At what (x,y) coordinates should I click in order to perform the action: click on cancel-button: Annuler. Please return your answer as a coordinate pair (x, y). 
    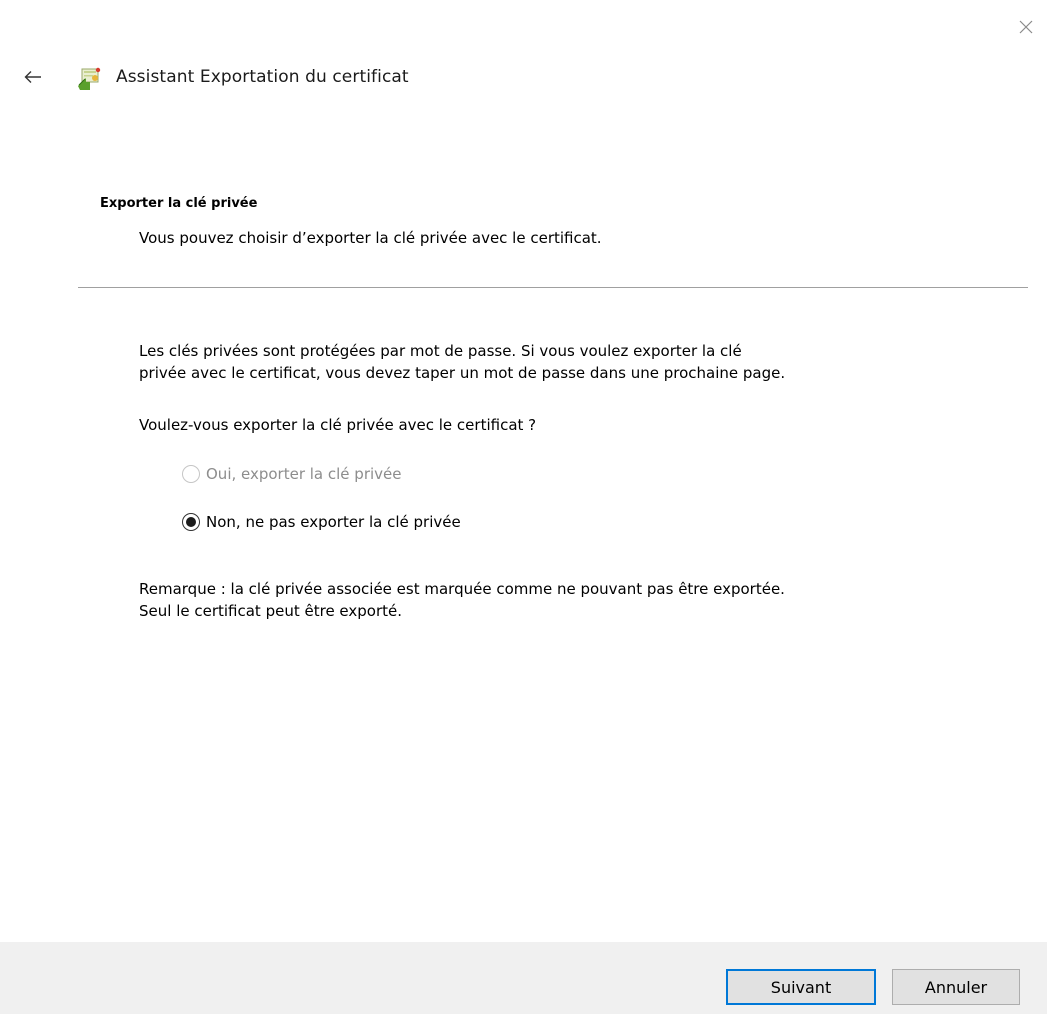
    Looking at the image, I should click on (956, 987).